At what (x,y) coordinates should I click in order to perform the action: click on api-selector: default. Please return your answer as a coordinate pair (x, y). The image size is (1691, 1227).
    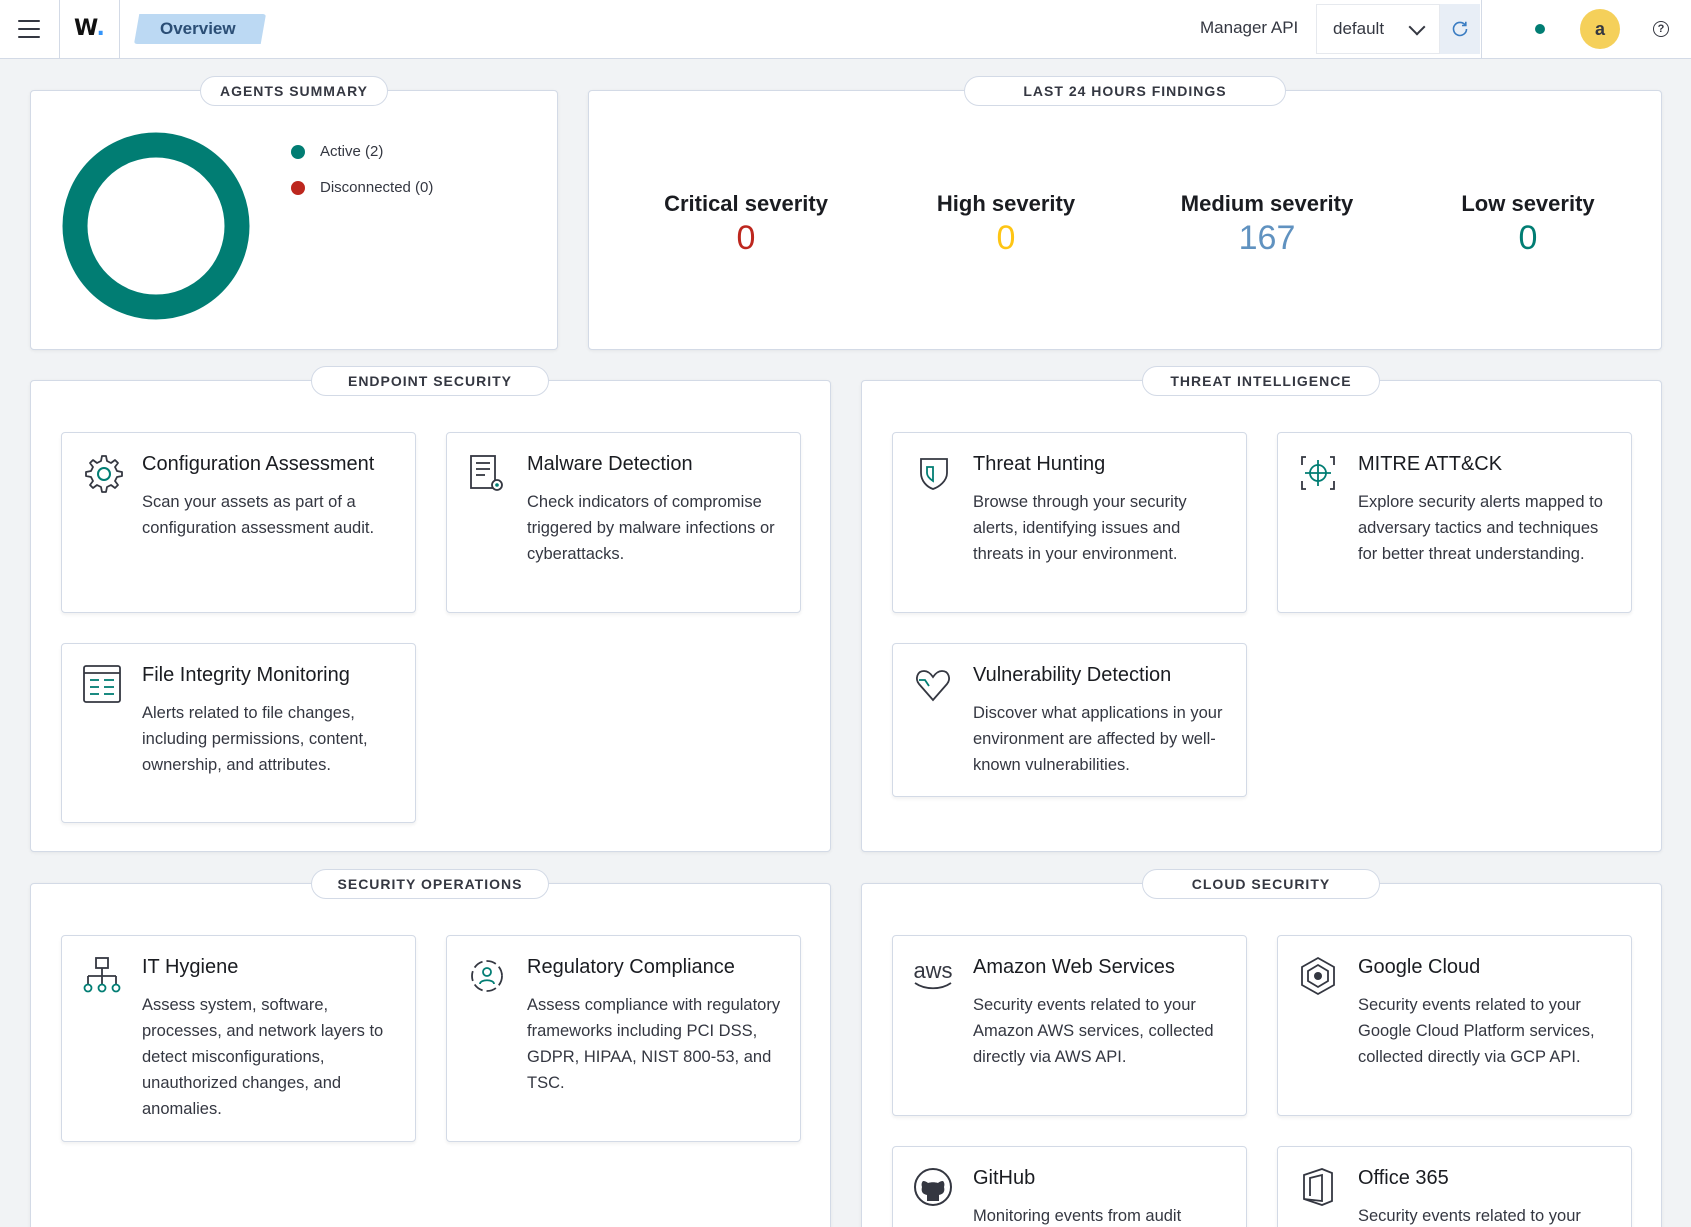
    Looking at the image, I should click on (1378, 29).